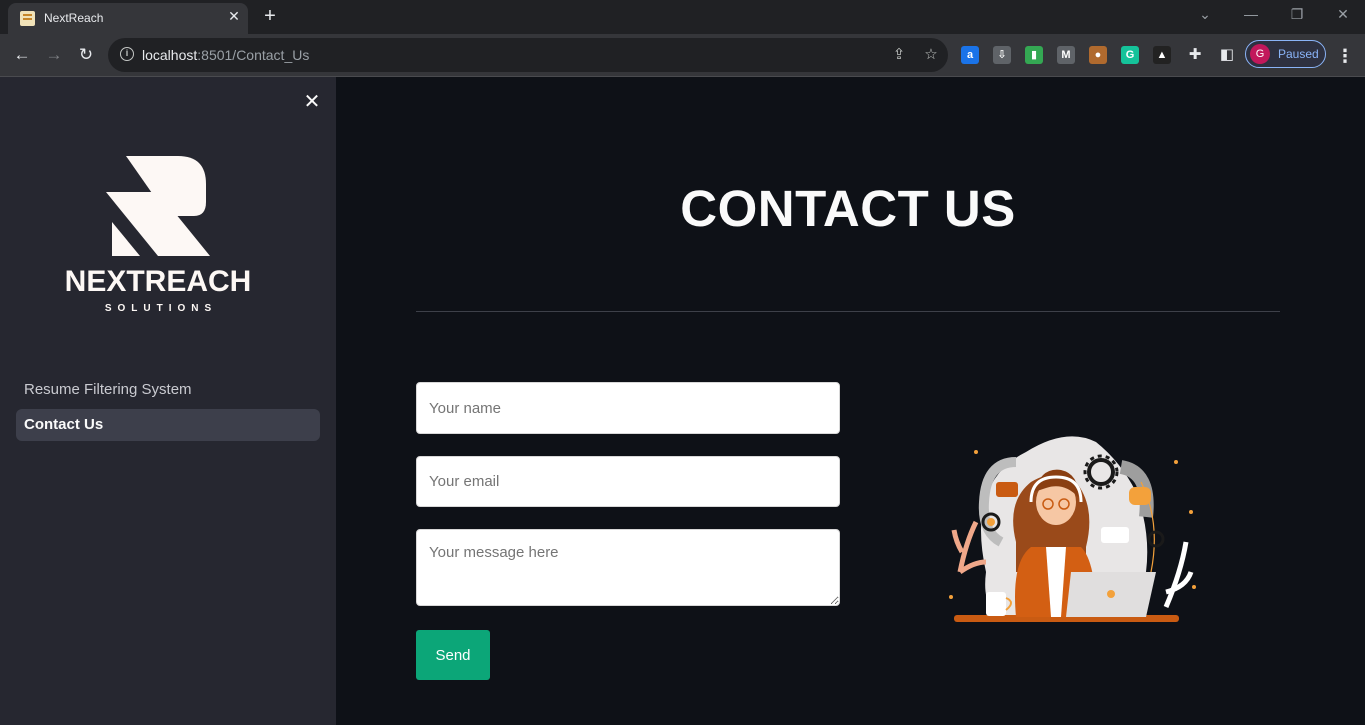  Describe the element at coordinates (127, 54) in the screenshot. I see `site-info-icon: i` at that location.